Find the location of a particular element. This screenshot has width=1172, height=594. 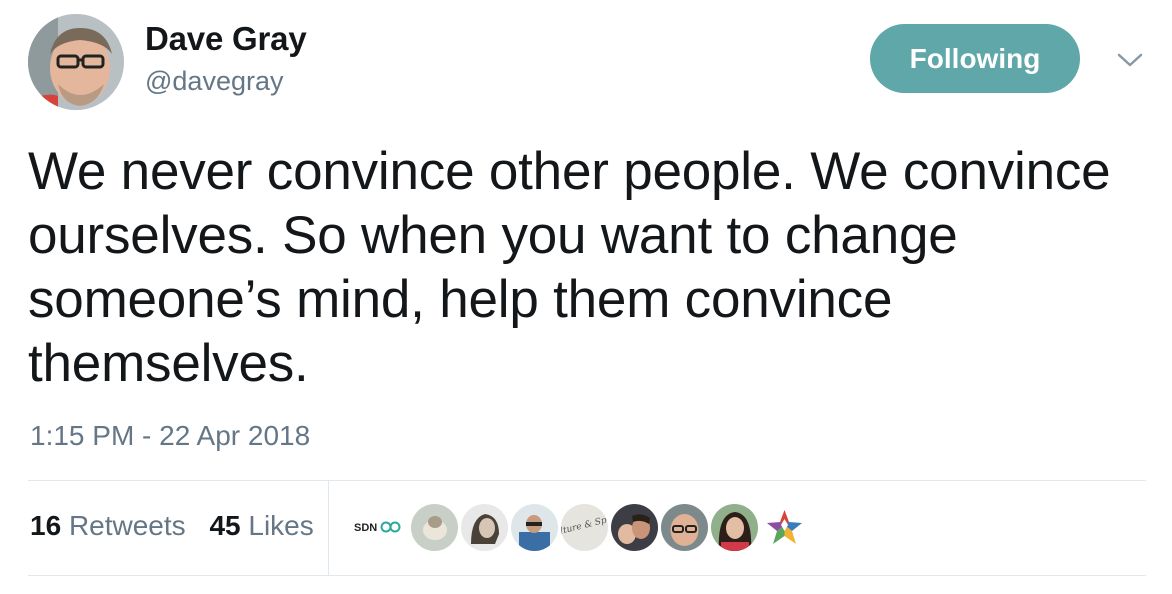

liker-avatar: Culture & Spirit is located at coordinates (584, 527).